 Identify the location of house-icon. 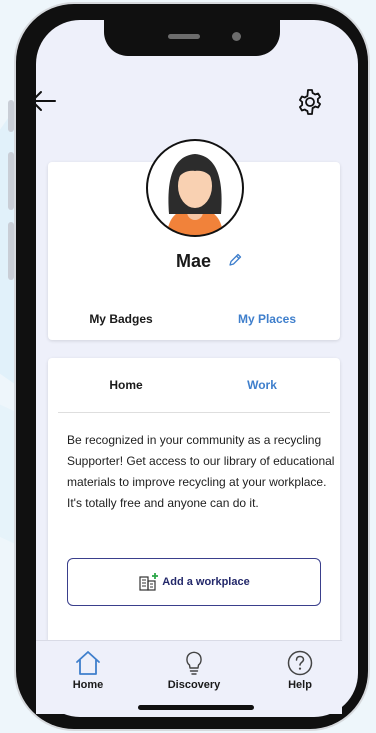
(88, 663).